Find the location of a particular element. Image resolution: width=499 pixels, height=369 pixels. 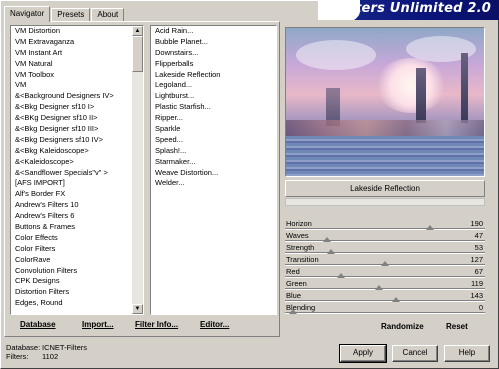

slider-value: 190 is located at coordinates (476, 223).